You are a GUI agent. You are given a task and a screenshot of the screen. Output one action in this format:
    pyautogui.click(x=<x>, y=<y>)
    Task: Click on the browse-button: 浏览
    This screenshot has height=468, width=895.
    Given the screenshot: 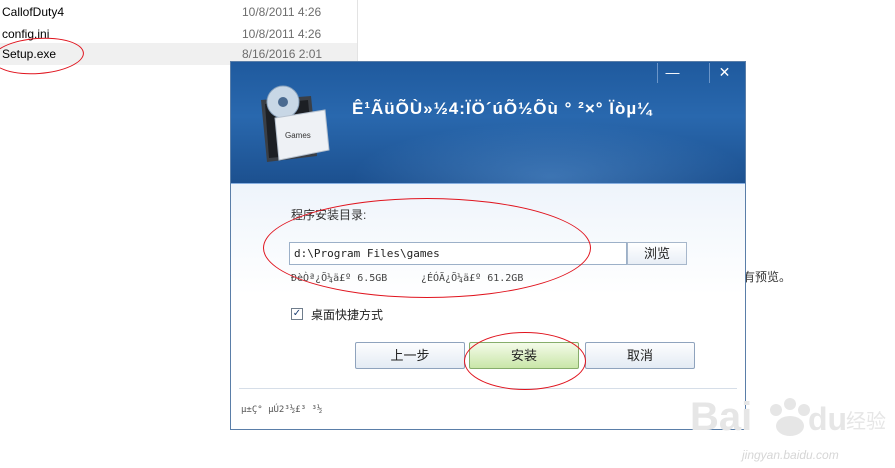 What is the action you would take?
    pyautogui.click(x=657, y=253)
    